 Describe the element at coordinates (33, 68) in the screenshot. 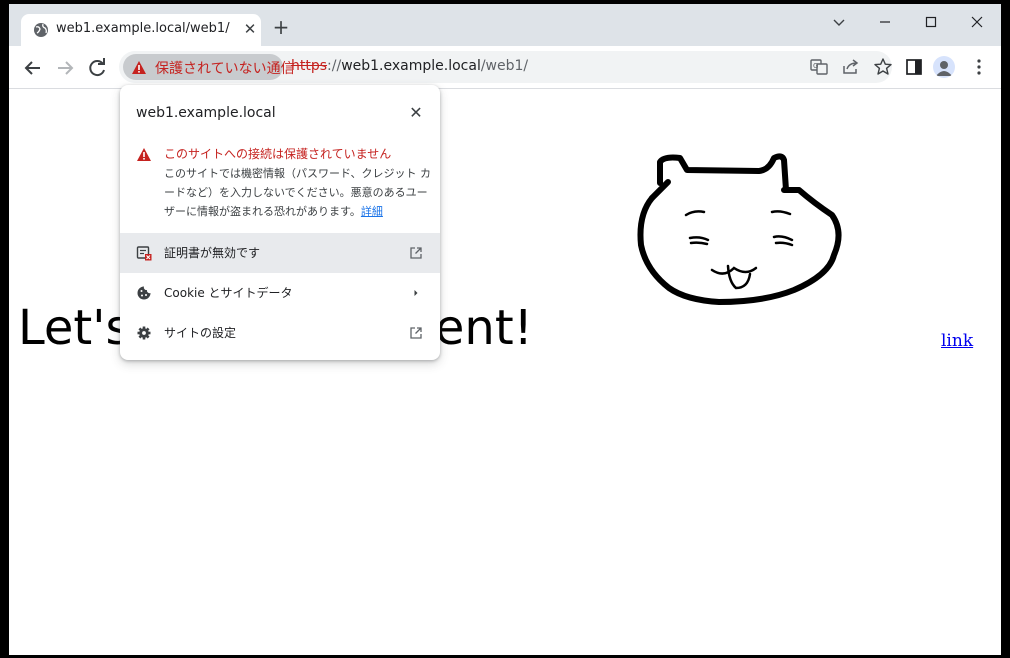

I see `back-arrow-icon` at that location.